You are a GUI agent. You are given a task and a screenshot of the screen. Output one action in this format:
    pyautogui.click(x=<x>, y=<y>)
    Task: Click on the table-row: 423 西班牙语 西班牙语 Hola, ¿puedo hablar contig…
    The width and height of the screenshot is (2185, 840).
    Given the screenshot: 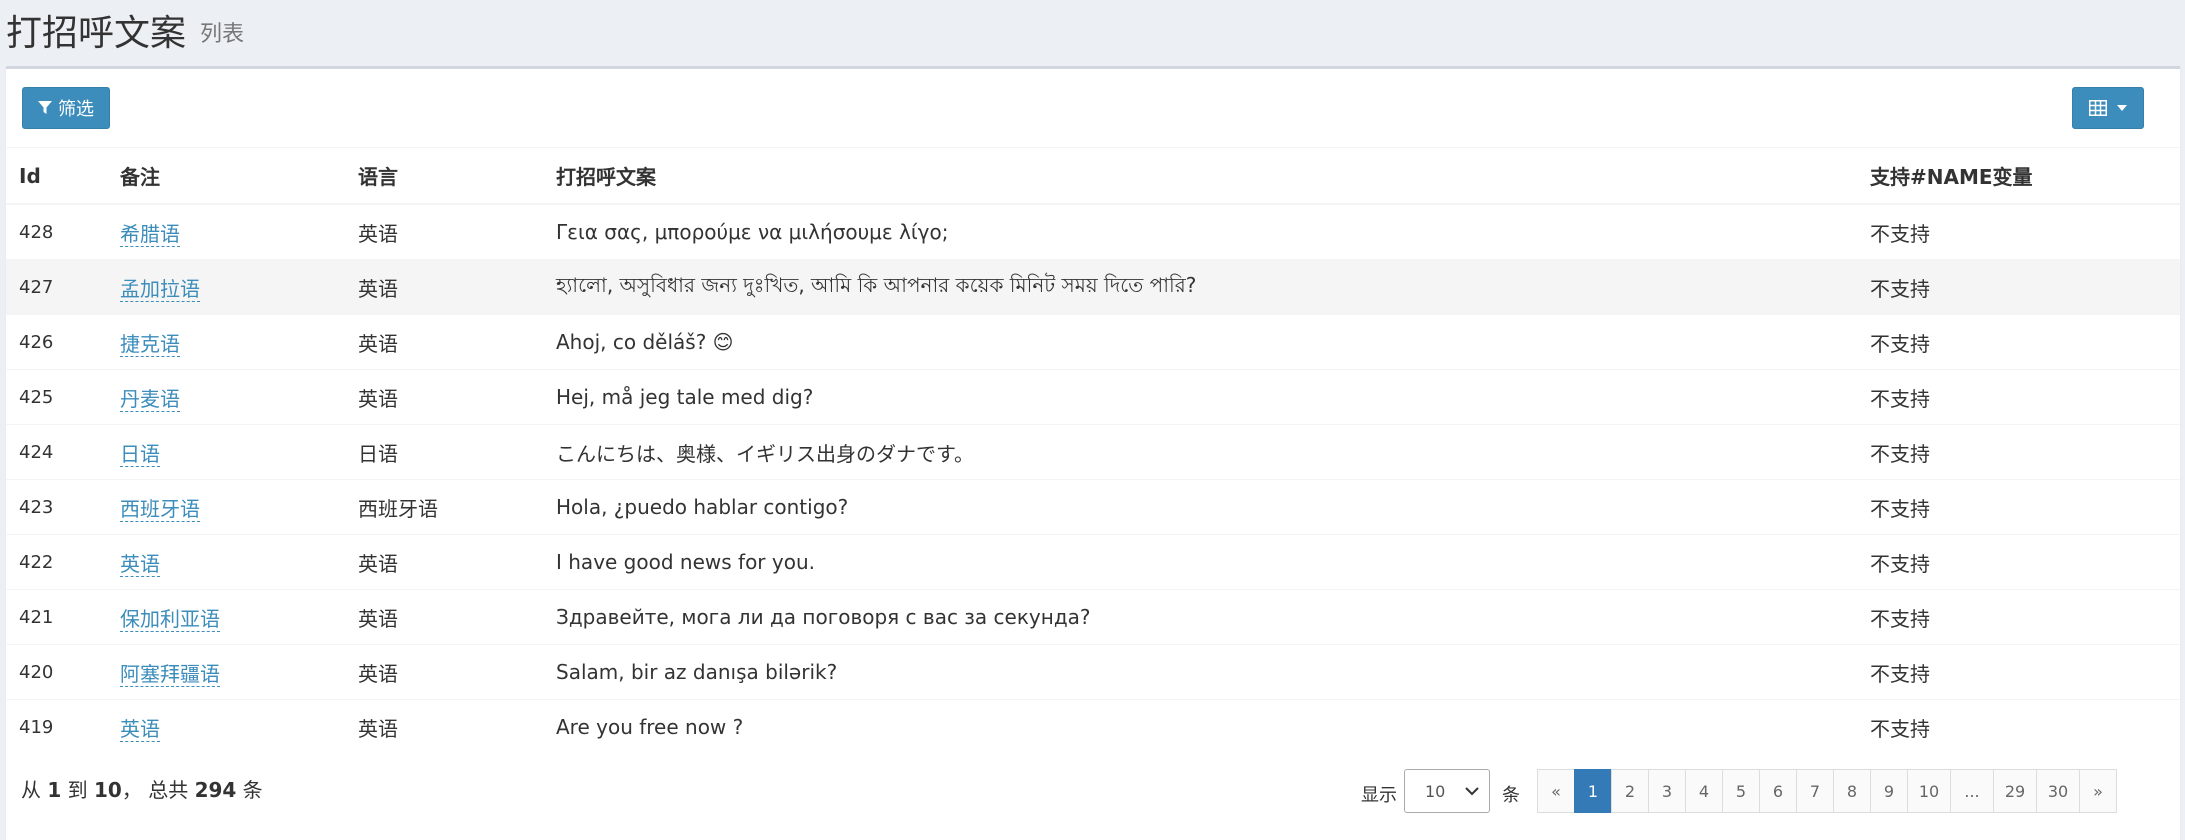 What is the action you would take?
    pyautogui.click(x=1093, y=507)
    